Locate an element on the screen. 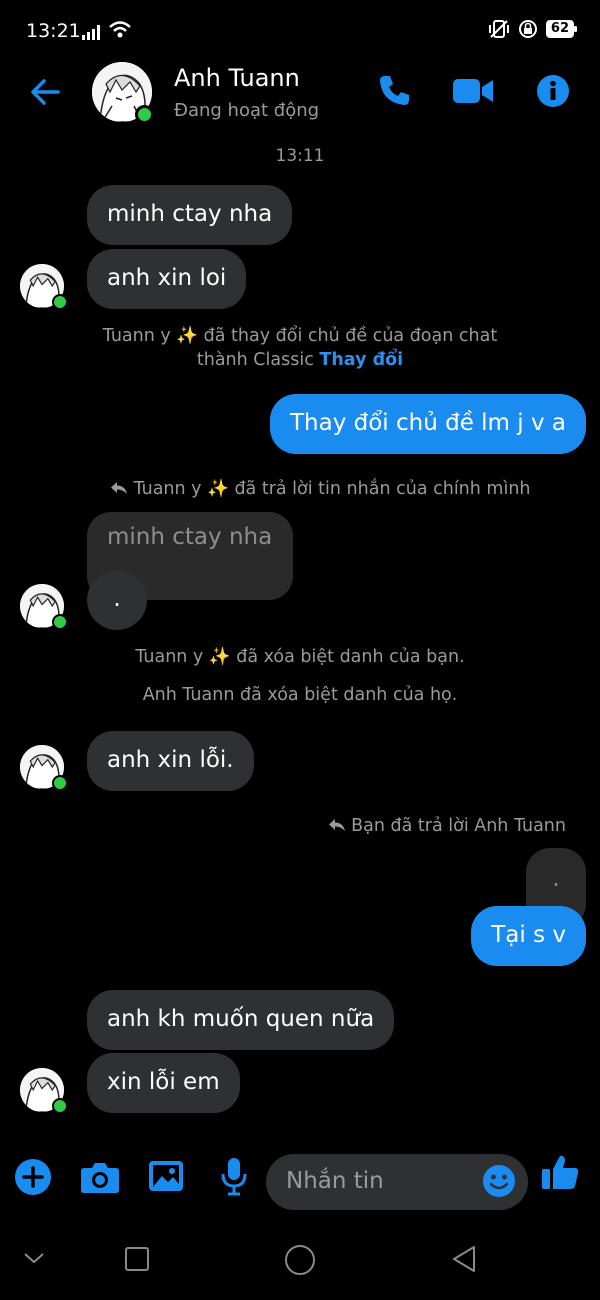 The image size is (600, 1300). system-message: Anh Tuann đã xóa biệt danh của họ. is located at coordinates (300, 695).